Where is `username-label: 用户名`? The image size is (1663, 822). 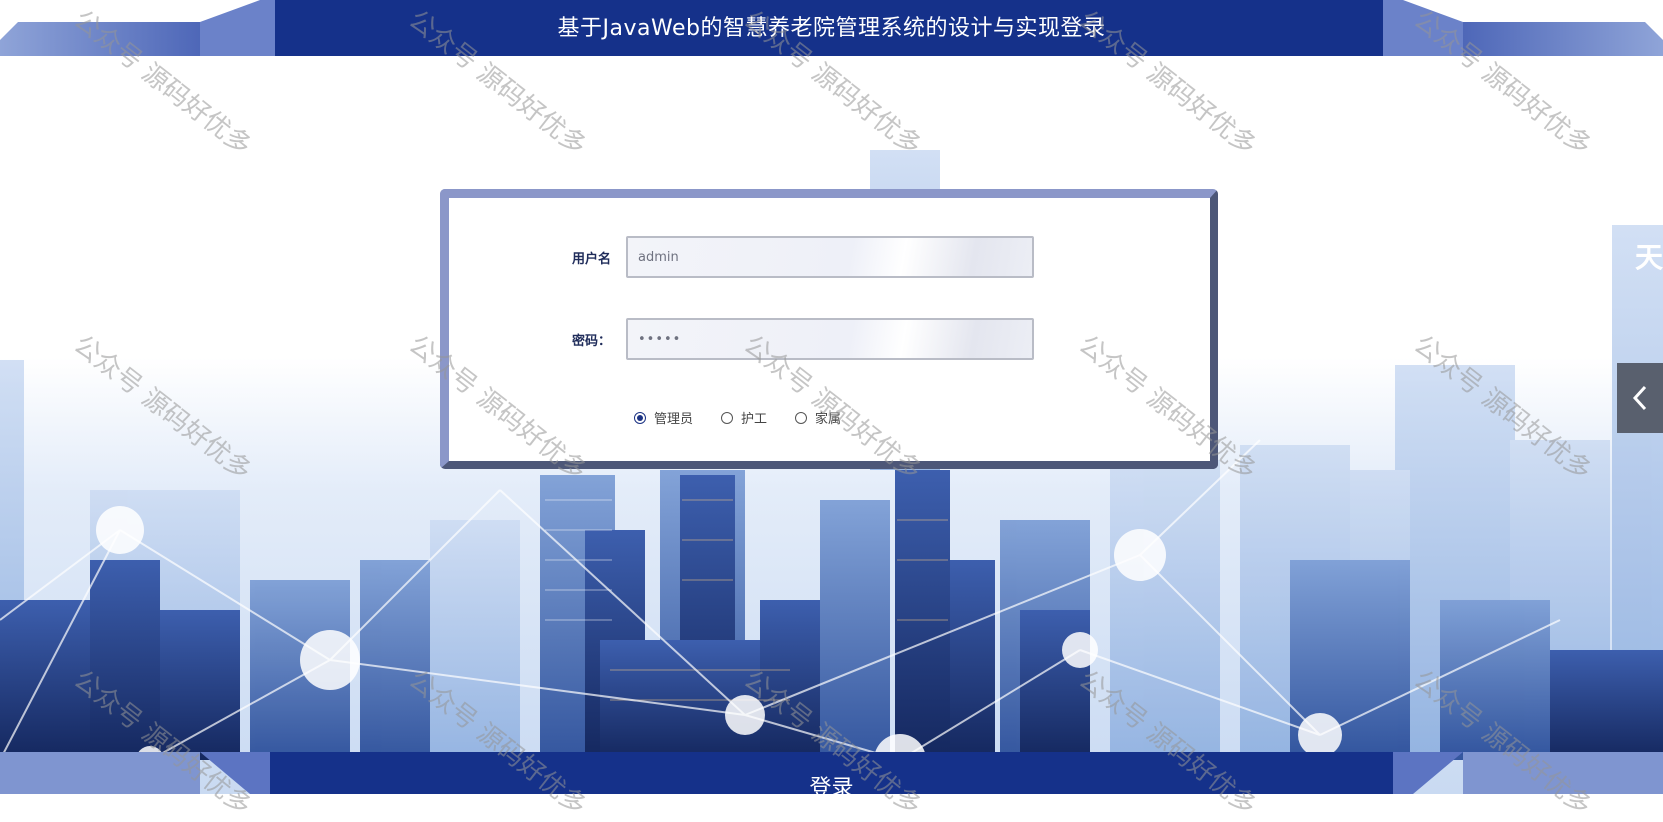
username-label: 用户名 is located at coordinates (592, 259).